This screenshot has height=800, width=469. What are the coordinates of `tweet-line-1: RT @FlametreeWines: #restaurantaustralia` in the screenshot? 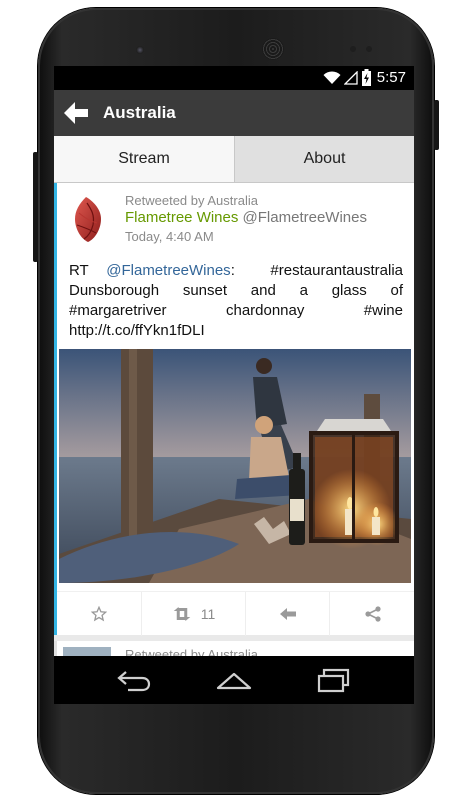 It's located at (236, 271).